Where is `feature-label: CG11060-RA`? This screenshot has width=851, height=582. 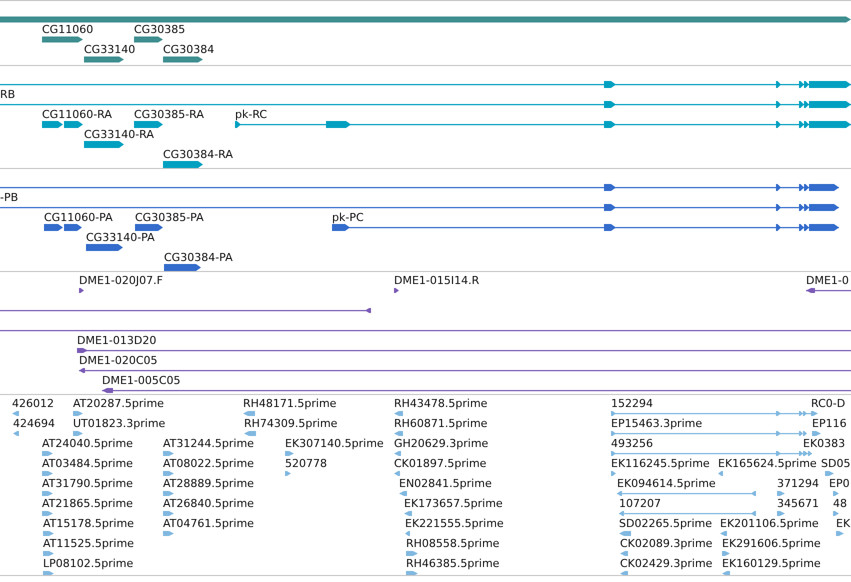
feature-label: CG11060-RA is located at coordinates (77, 114).